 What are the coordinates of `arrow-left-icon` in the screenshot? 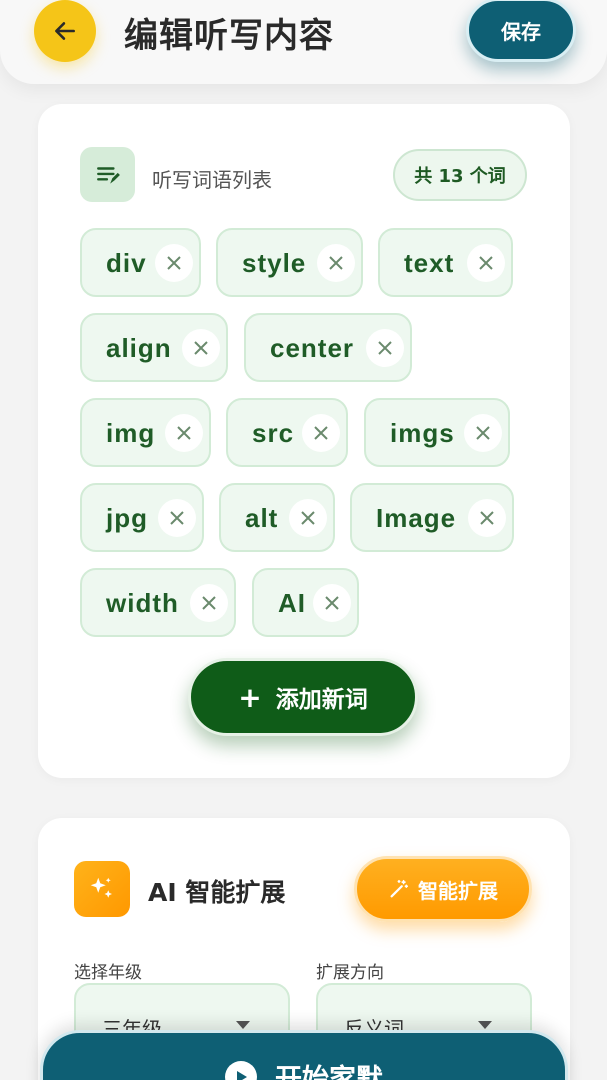 It's located at (65, 31).